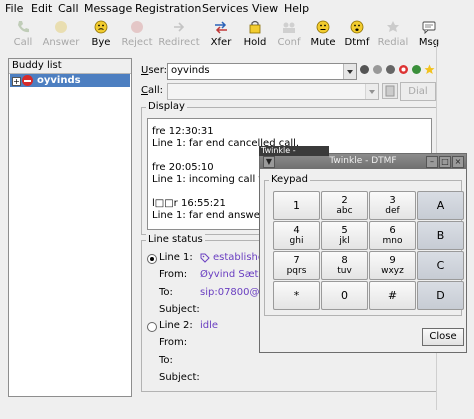 This screenshot has width=474, height=419. Describe the element at coordinates (152, 90) in the screenshot. I see `call-label: Call:` at that location.